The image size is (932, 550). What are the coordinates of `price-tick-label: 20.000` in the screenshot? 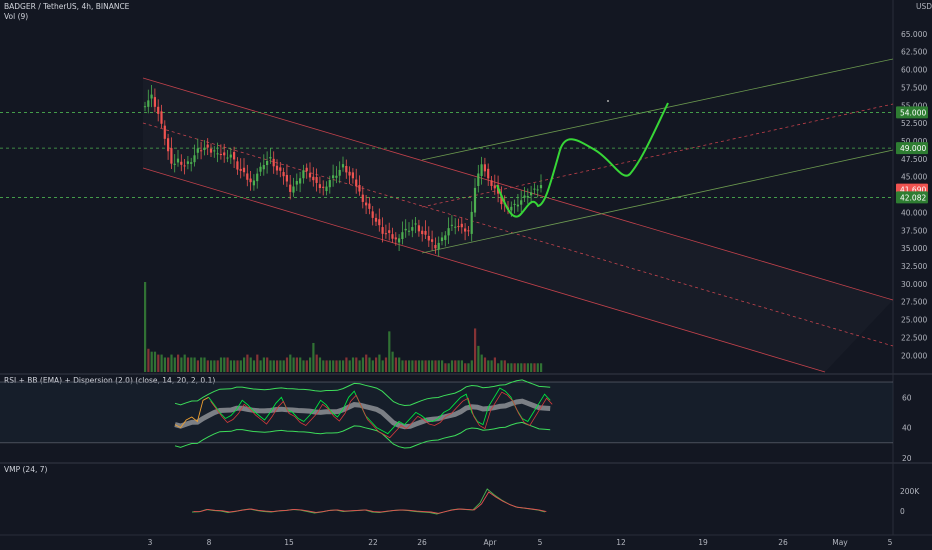 It's located at (914, 355).